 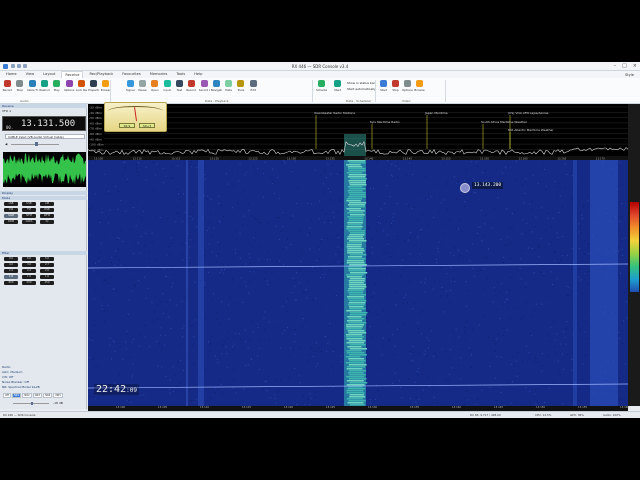 What do you see at coordinates (407, 88) in the screenshot?
I see `video-button: Options` at bounding box center [407, 88].